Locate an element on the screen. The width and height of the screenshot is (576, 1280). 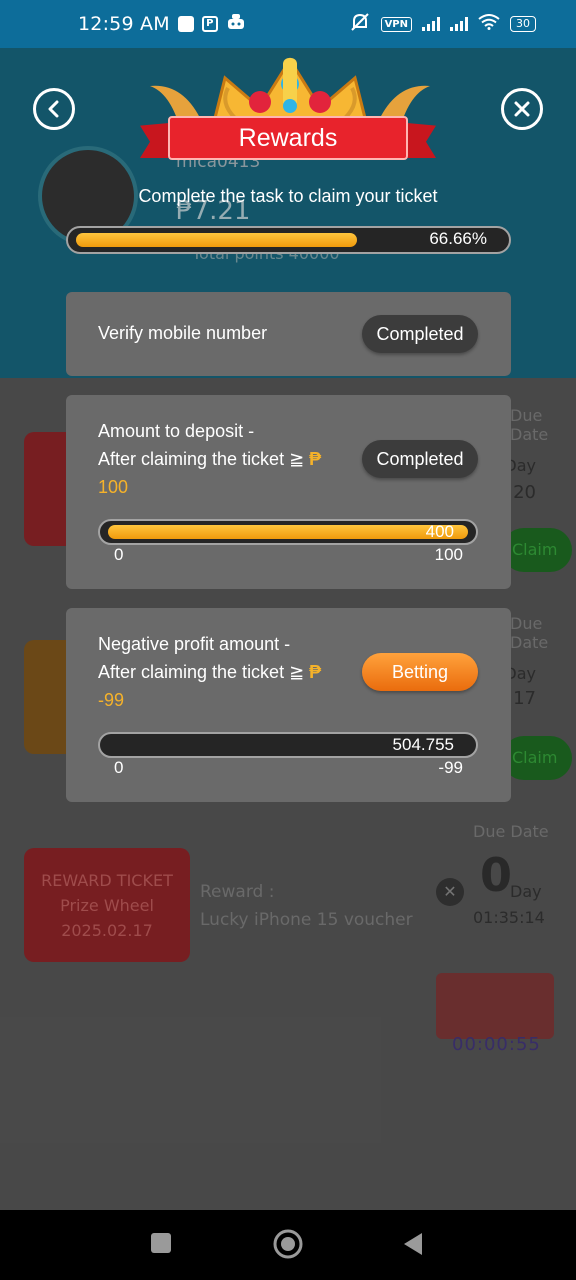
recents-button is located at coordinates (161, 1245).